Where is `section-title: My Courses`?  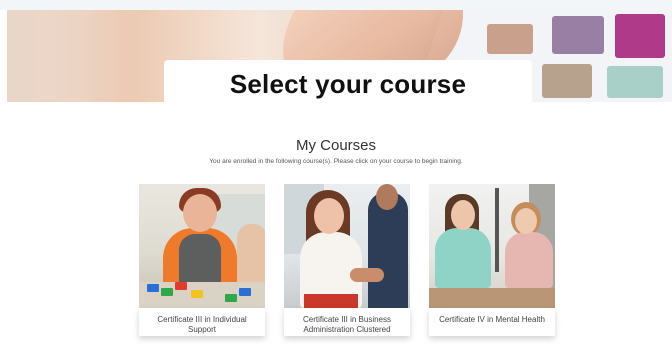 section-title: My Courses is located at coordinates (336, 145).